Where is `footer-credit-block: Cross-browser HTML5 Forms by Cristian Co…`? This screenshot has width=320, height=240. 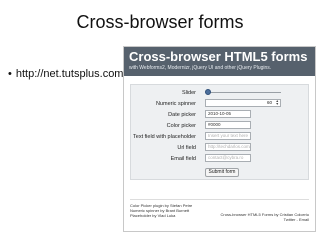
footer-credit-block: Cross-browser HTML5 Forms by Cristian Co… is located at coordinates (265, 217).